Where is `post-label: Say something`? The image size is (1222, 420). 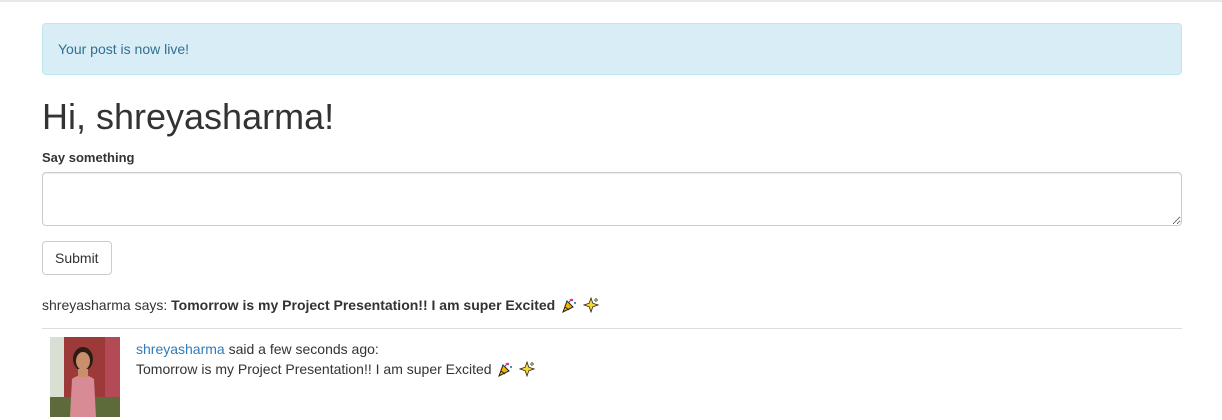
post-label: Say something is located at coordinates (88, 157).